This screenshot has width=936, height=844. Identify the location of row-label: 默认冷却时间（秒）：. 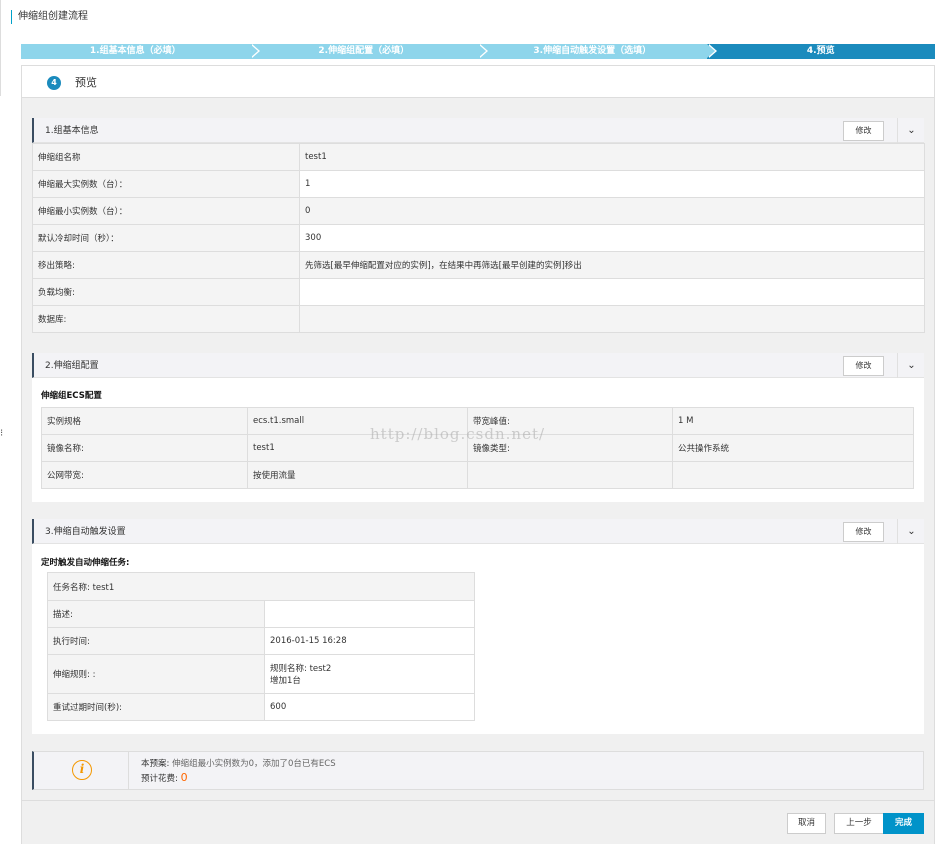
(166, 238).